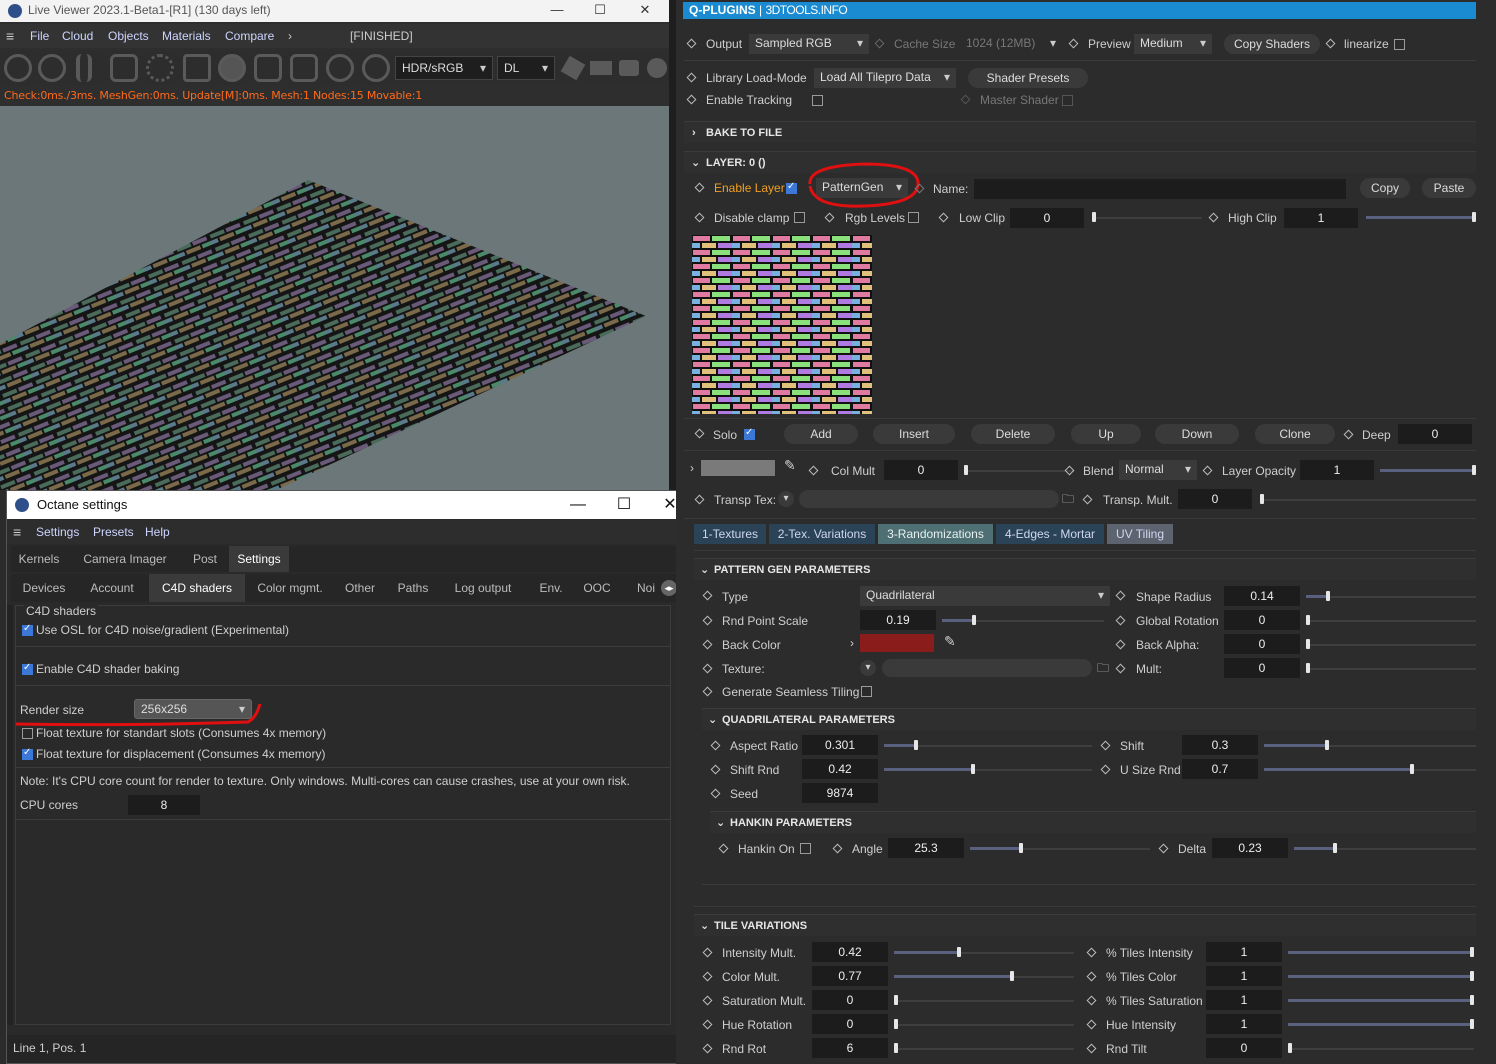 The width and height of the screenshot is (1496, 1064). I want to click on tv-left-field: 0.42, so click(850, 952).